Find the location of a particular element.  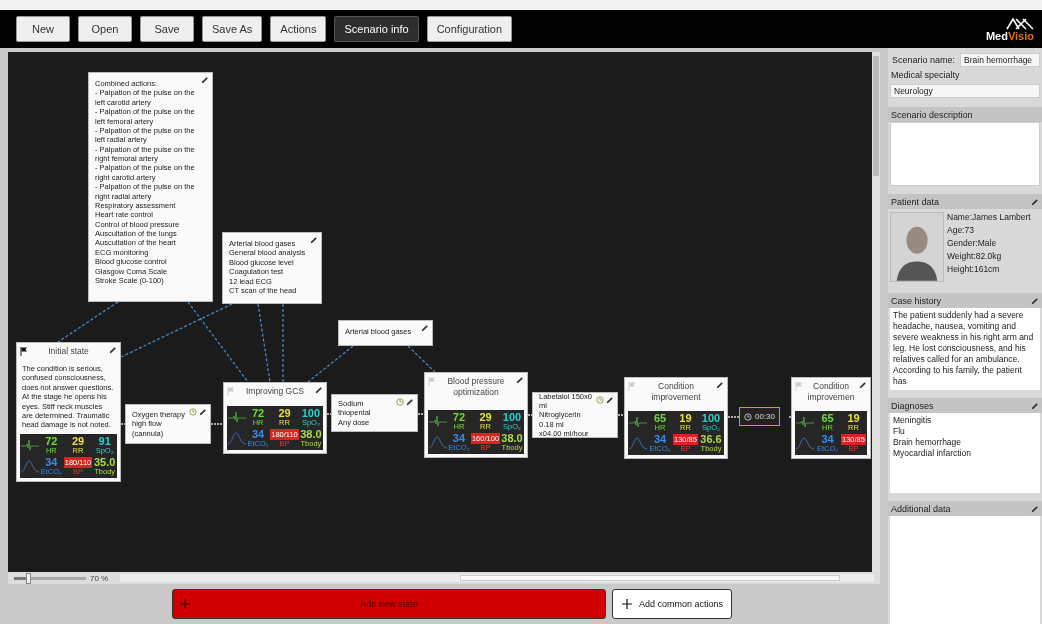

vital-value: 91 is located at coordinates (104, 441).